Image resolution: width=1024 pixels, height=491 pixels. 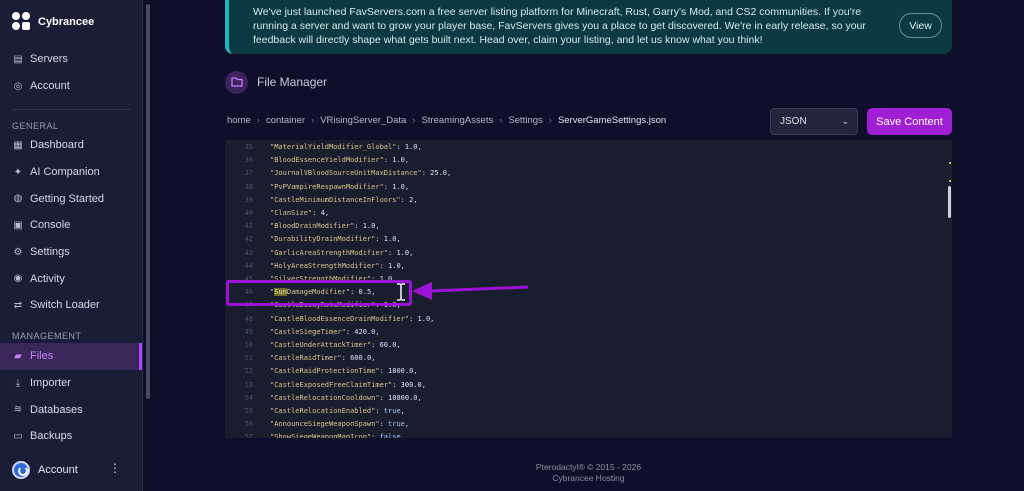 What do you see at coordinates (312, 226) in the screenshot?
I see `json-key: "BloodDrainModifier"` at bounding box center [312, 226].